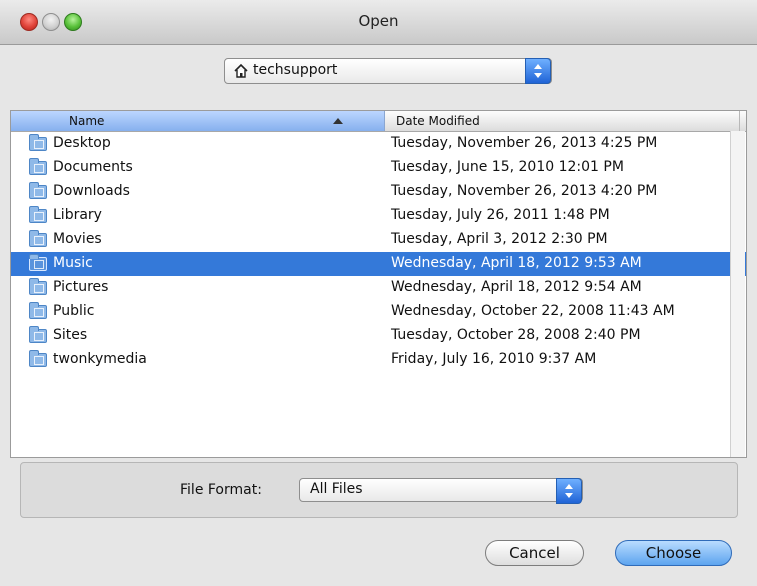 This screenshot has height=586, width=757. I want to click on file-date: Tuesday, November 26, 2013 4:20 PM, so click(524, 191).